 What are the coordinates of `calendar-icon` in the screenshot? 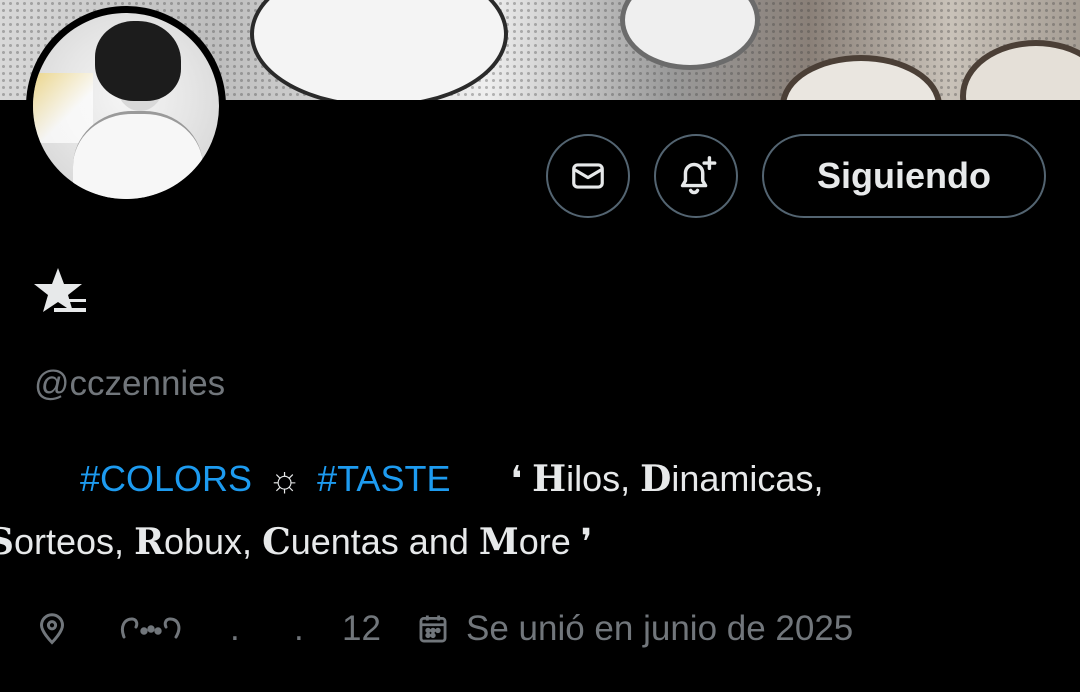 It's located at (433, 629).